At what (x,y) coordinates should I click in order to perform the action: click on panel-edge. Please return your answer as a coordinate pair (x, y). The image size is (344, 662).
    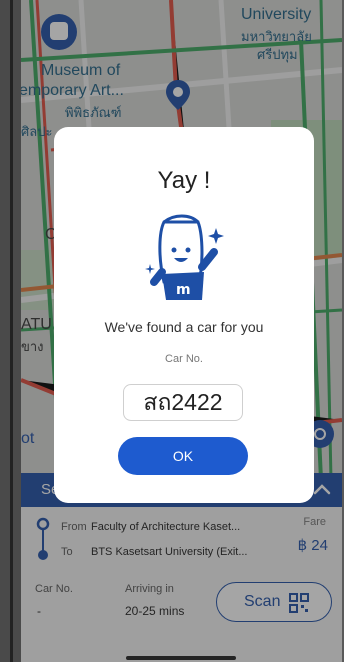
    Looking at the image, I should click on (11, 331).